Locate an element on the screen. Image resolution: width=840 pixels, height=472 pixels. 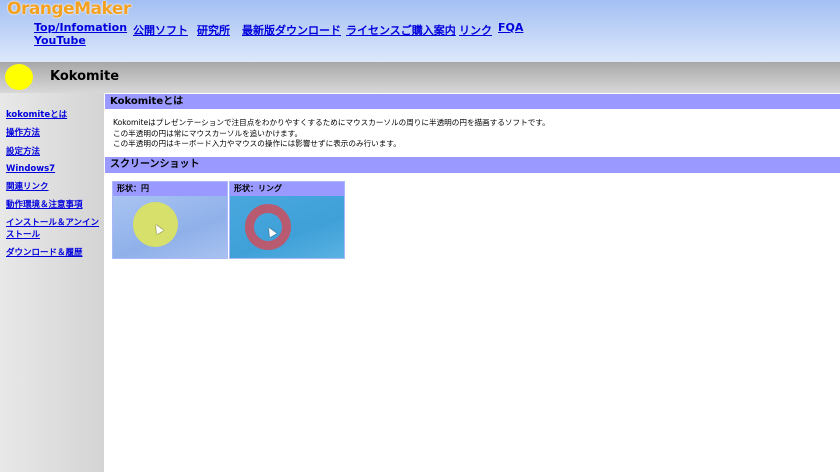
nav-youtube: YouTube is located at coordinates (60, 40).